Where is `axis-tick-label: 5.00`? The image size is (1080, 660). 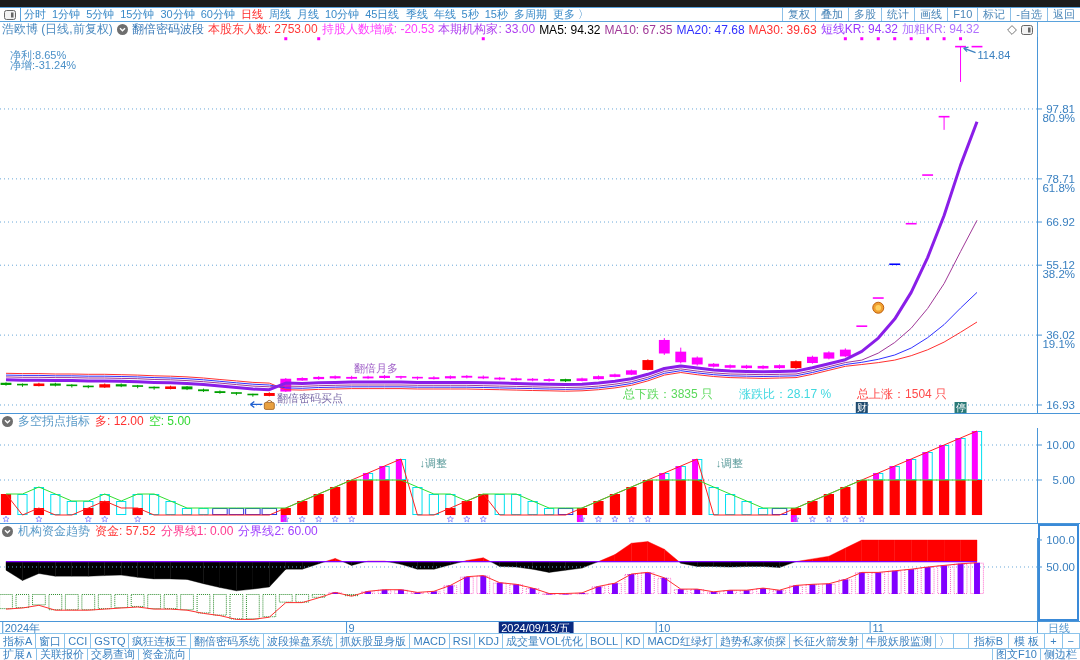 axis-tick-label: 5.00 is located at coordinates (1063, 480).